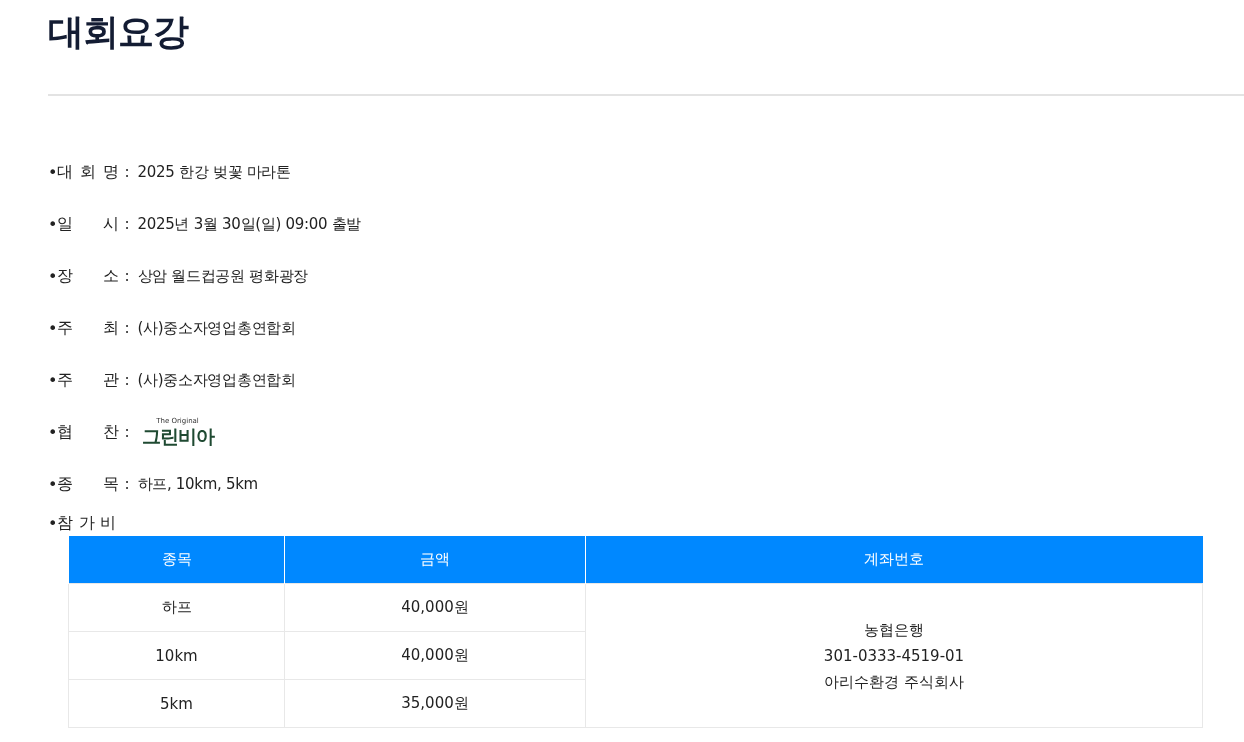 The height and width of the screenshot is (742, 1244). What do you see at coordinates (894, 682) in the screenshot?
I see `account-line: 아리수환경 주식회사` at bounding box center [894, 682].